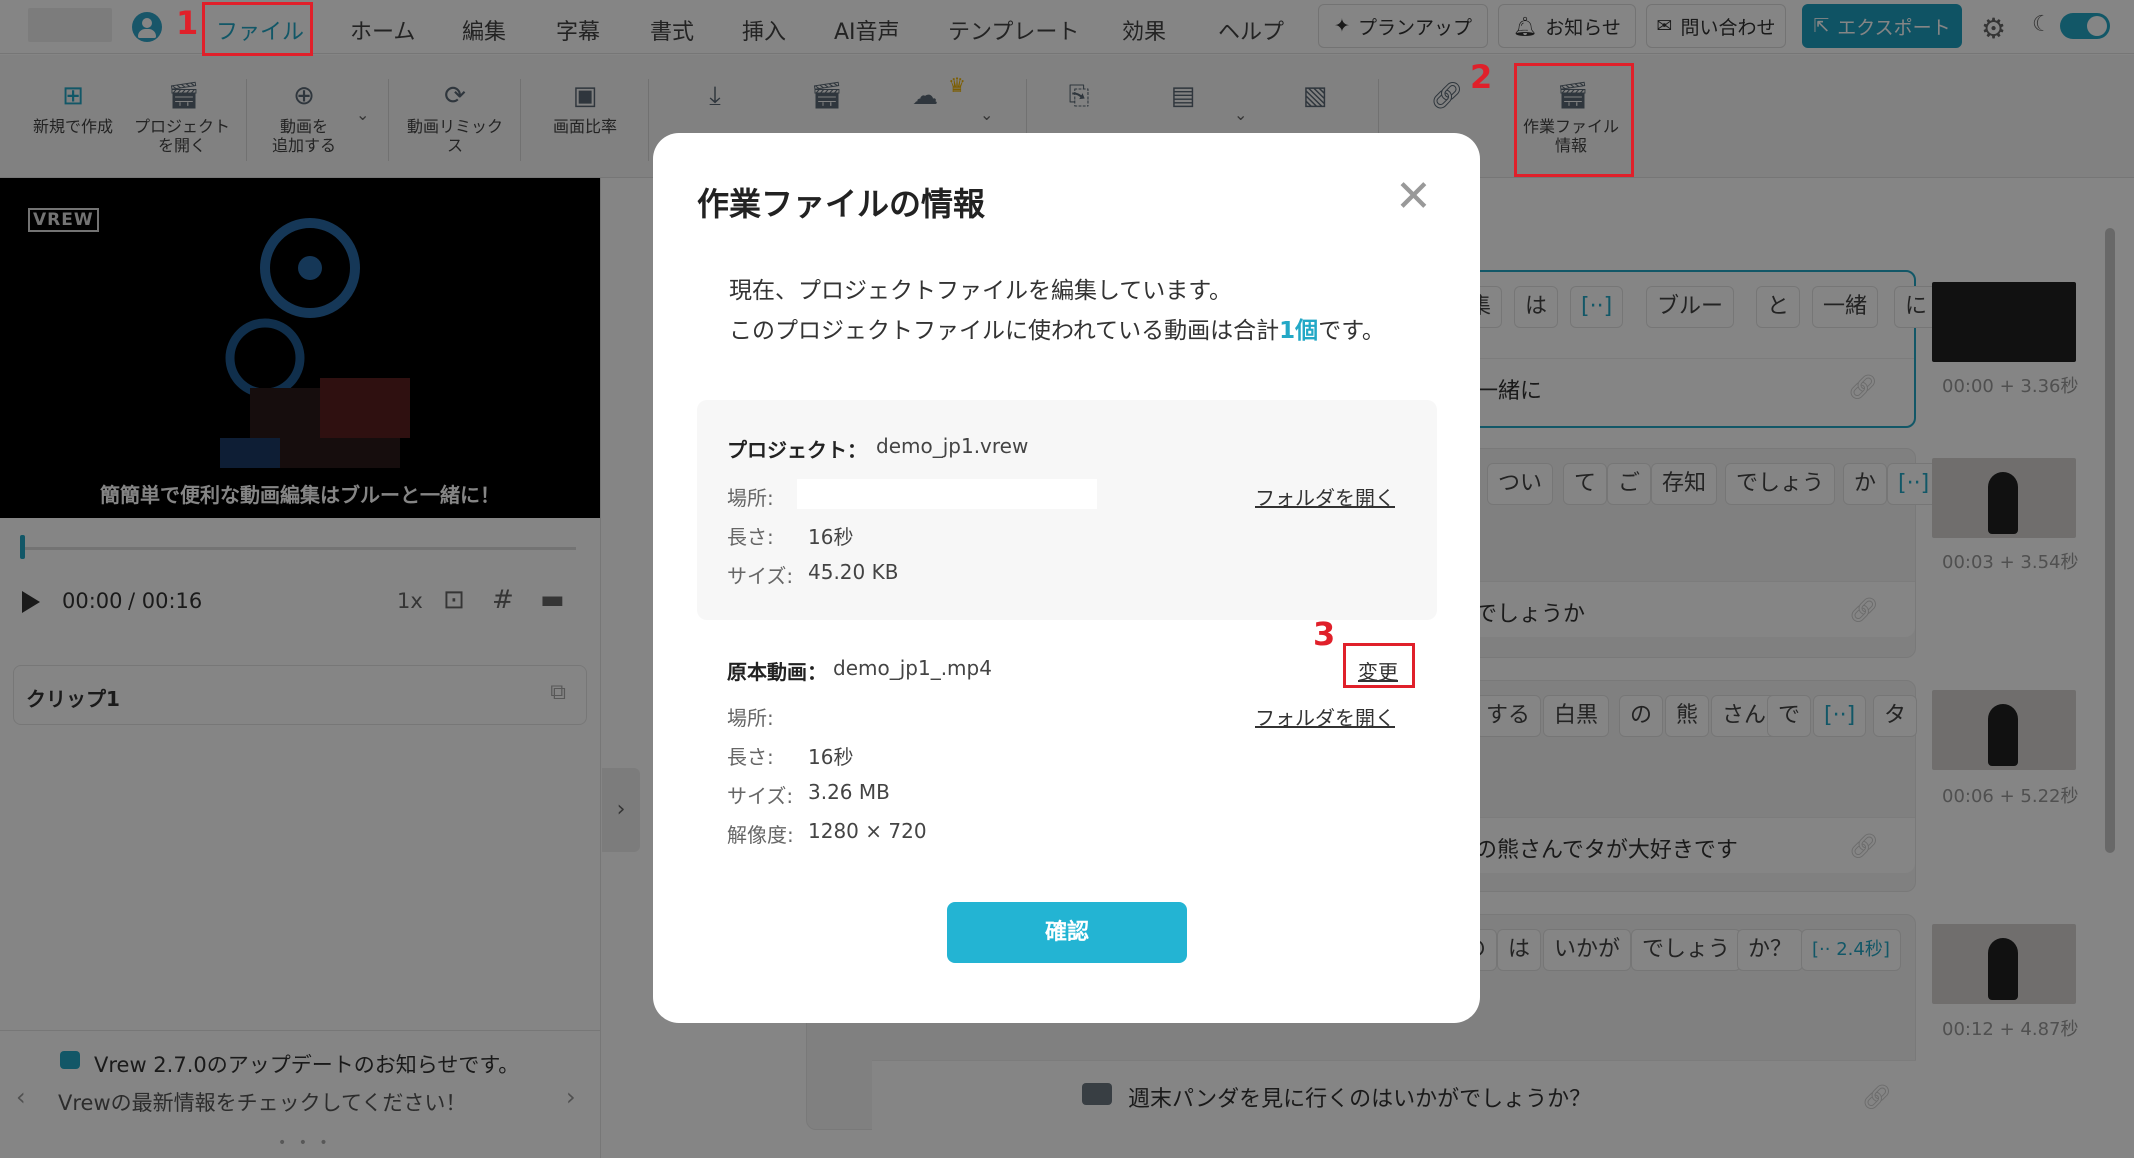 The height and width of the screenshot is (1158, 2134). I want to click on dialog-title: 作業ファイルの情報, so click(841, 204).